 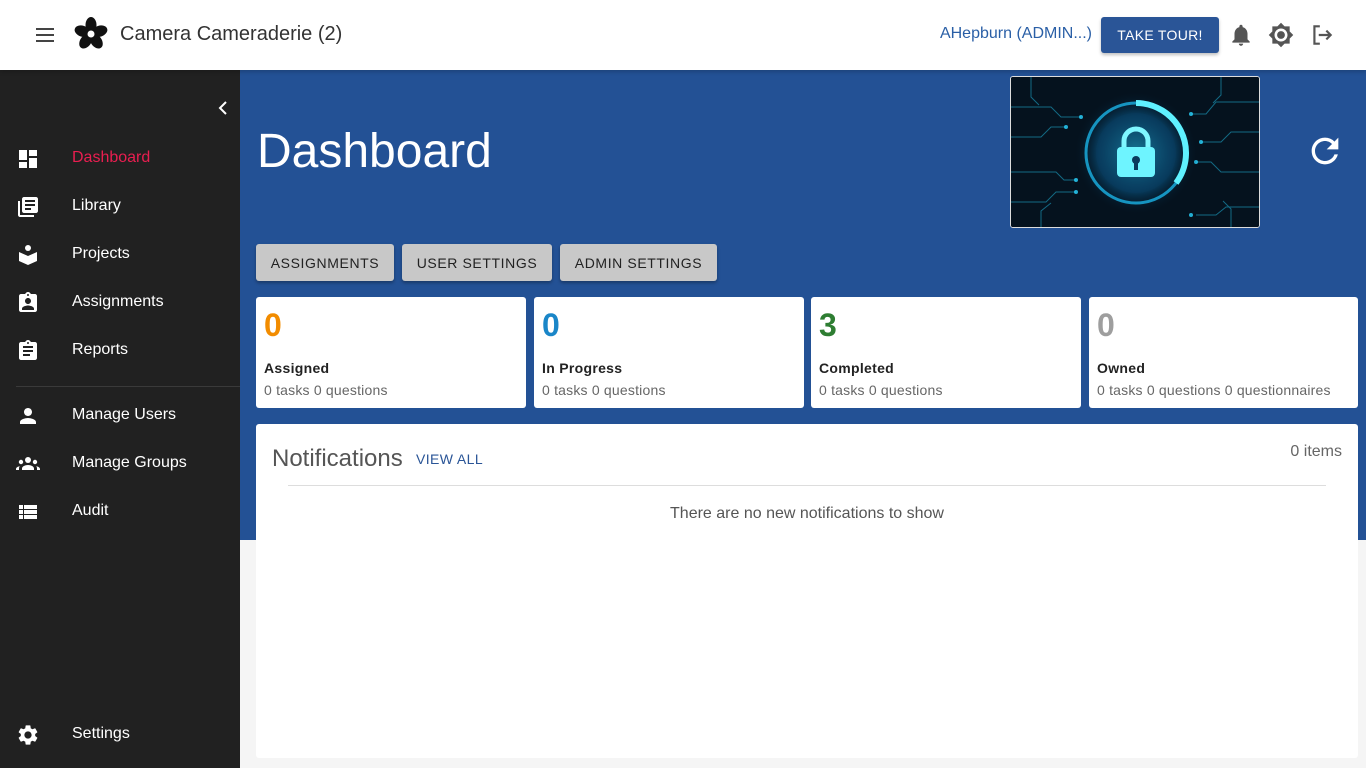 What do you see at coordinates (297, 368) in the screenshot?
I see `stat-label: Assigned` at bounding box center [297, 368].